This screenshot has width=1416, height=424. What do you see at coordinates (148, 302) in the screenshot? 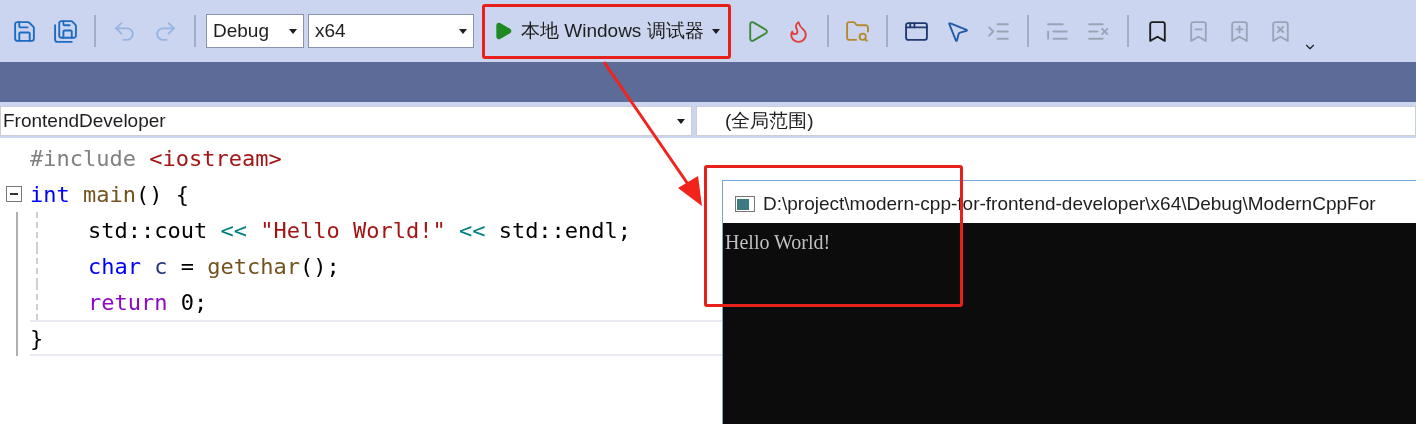
I see `code-line: return 0;` at bounding box center [148, 302].